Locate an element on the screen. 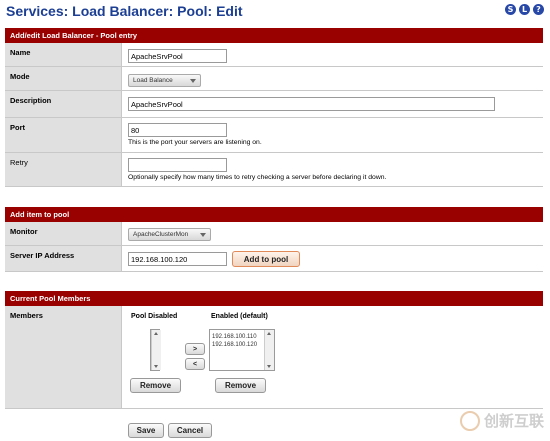 The height and width of the screenshot is (441, 550). mode-select-value: Load Balance is located at coordinates (153, 80).